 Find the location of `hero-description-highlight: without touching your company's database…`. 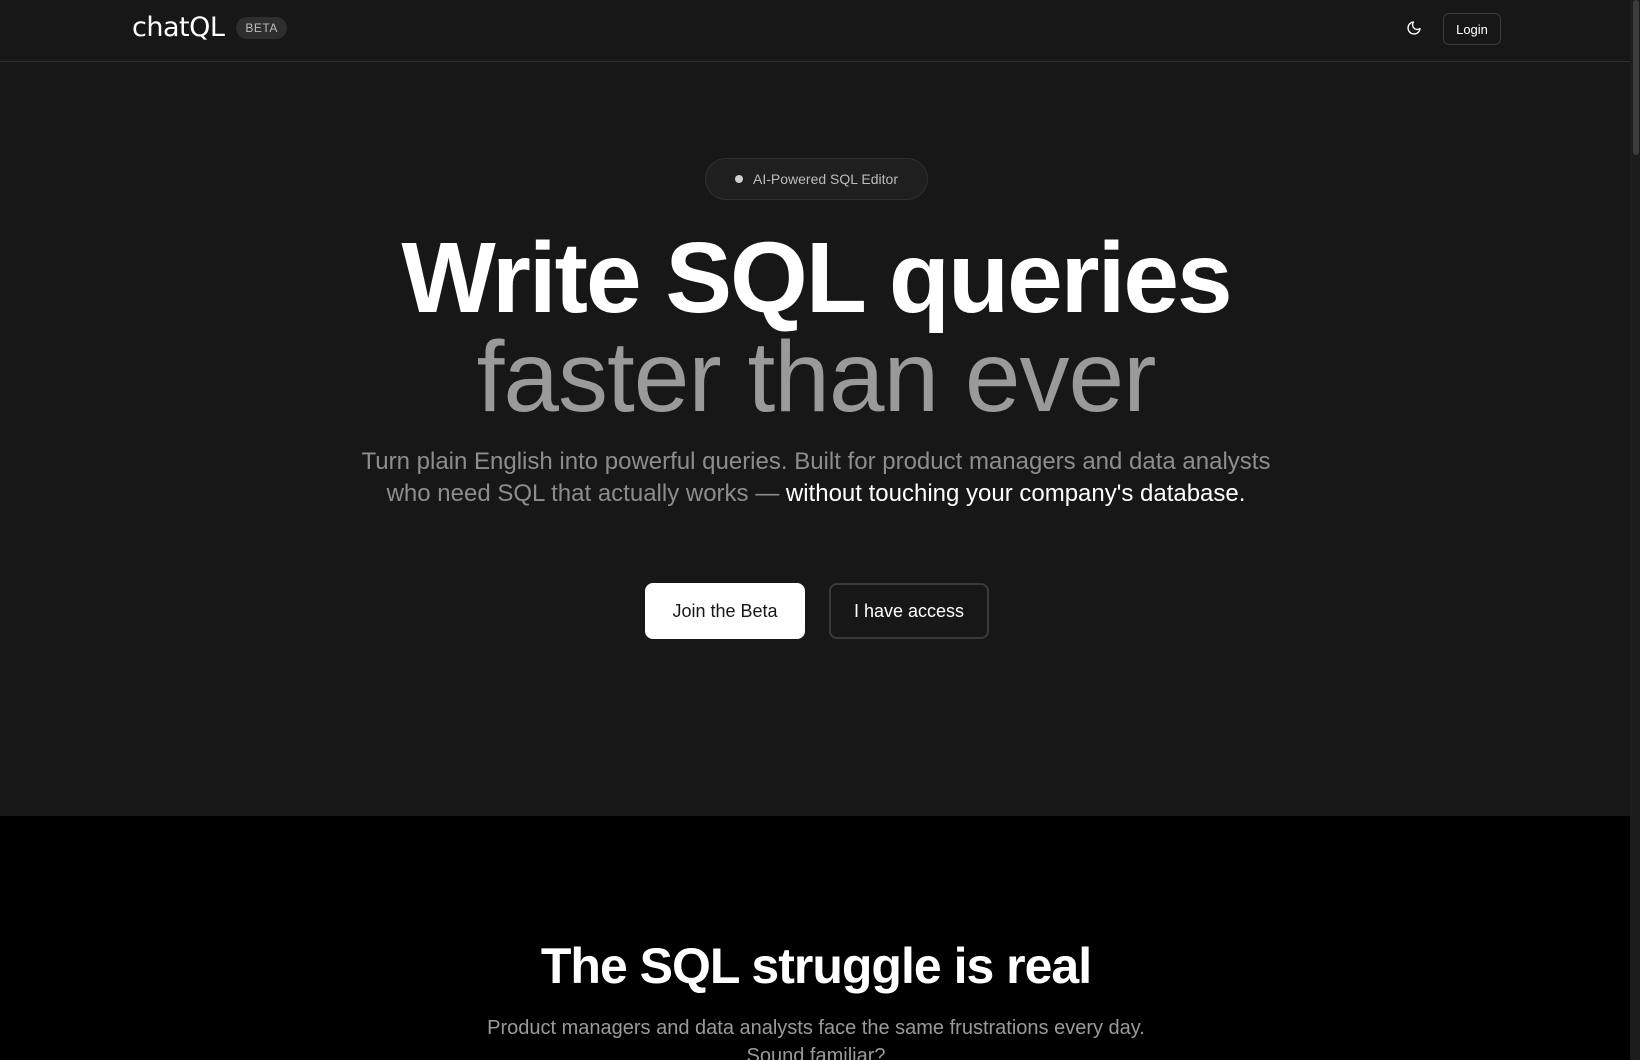

hero-description-highlight: without touching your company's database… is located at coordinates (1015, 493).